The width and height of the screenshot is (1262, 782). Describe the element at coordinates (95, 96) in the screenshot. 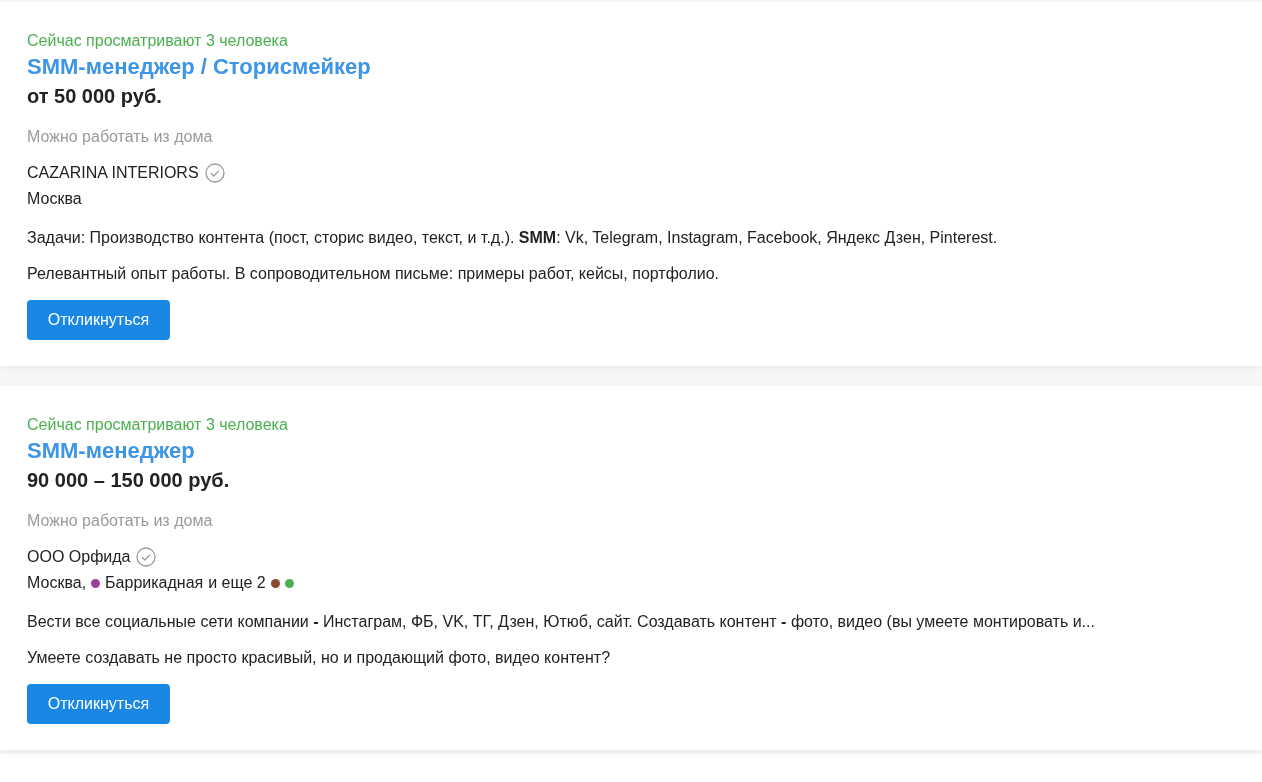

I see `salary-text: от 50 000 руб.` at that location.